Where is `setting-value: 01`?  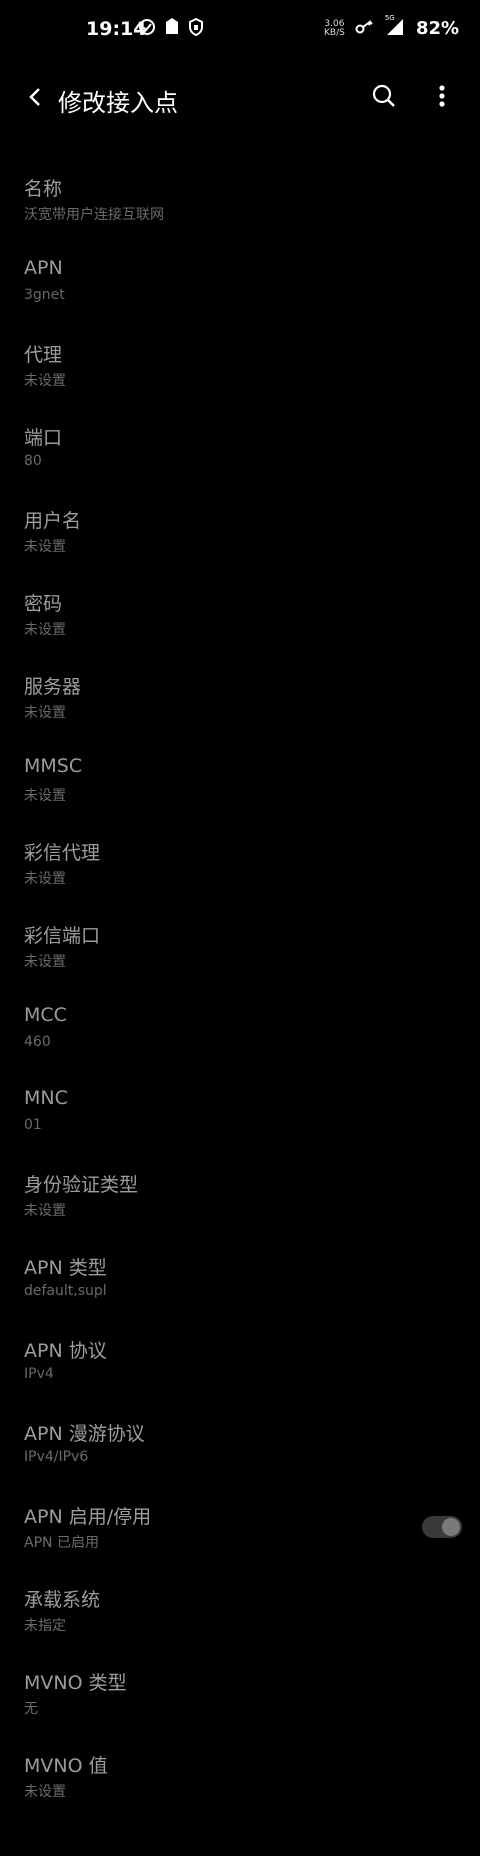
setting-value: 01 is located at coordinates (33, 1125).